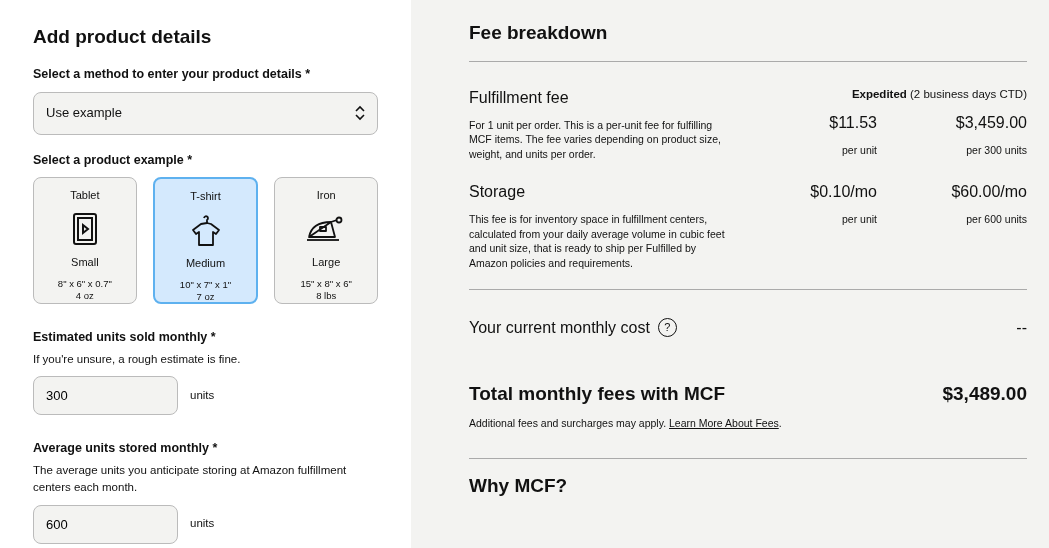  I want to click on unit-price: $11.53, so click(852, 123).